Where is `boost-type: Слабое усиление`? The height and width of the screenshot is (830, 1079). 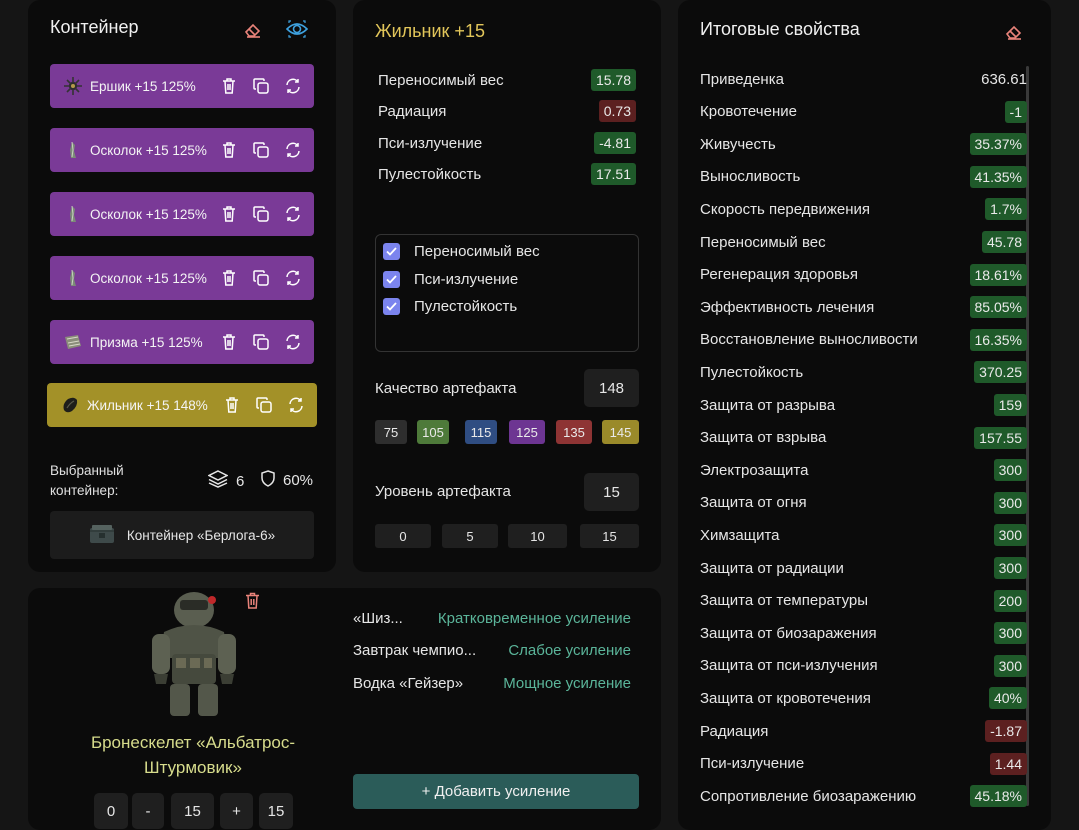 boost-type: Слабое усиление is located at coordinates (569, 650).